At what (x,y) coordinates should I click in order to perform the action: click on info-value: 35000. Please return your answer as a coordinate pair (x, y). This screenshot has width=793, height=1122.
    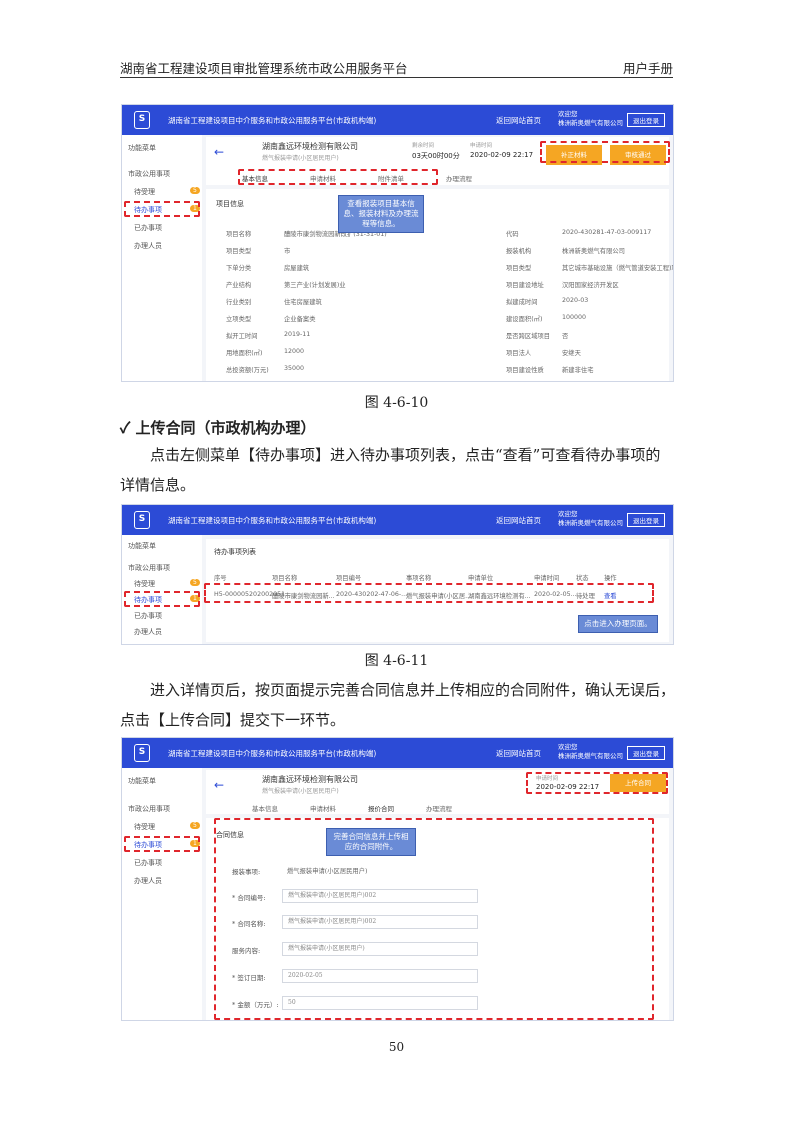
    Looking at the image, I should click on (294, 368).